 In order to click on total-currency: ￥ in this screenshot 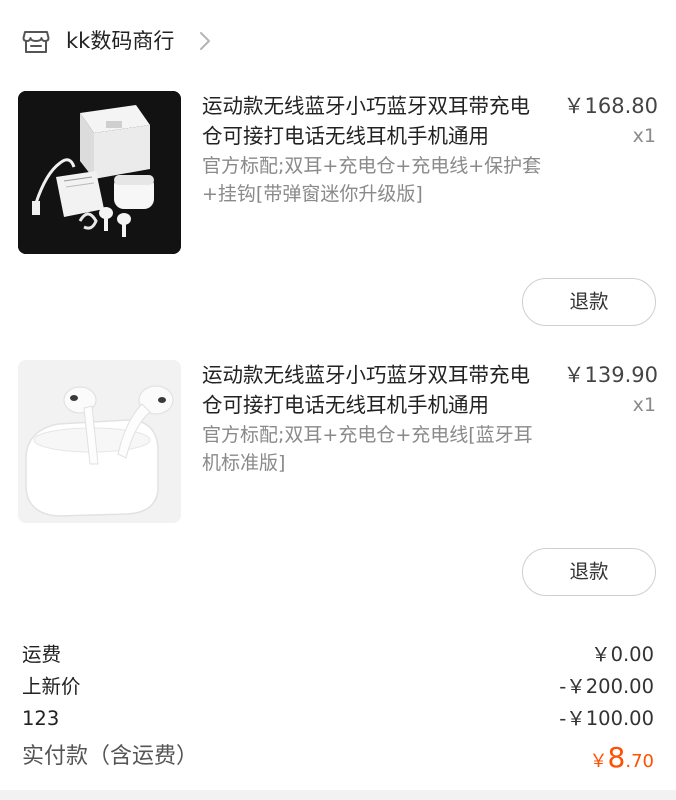, I will do `click(598, 761)`.